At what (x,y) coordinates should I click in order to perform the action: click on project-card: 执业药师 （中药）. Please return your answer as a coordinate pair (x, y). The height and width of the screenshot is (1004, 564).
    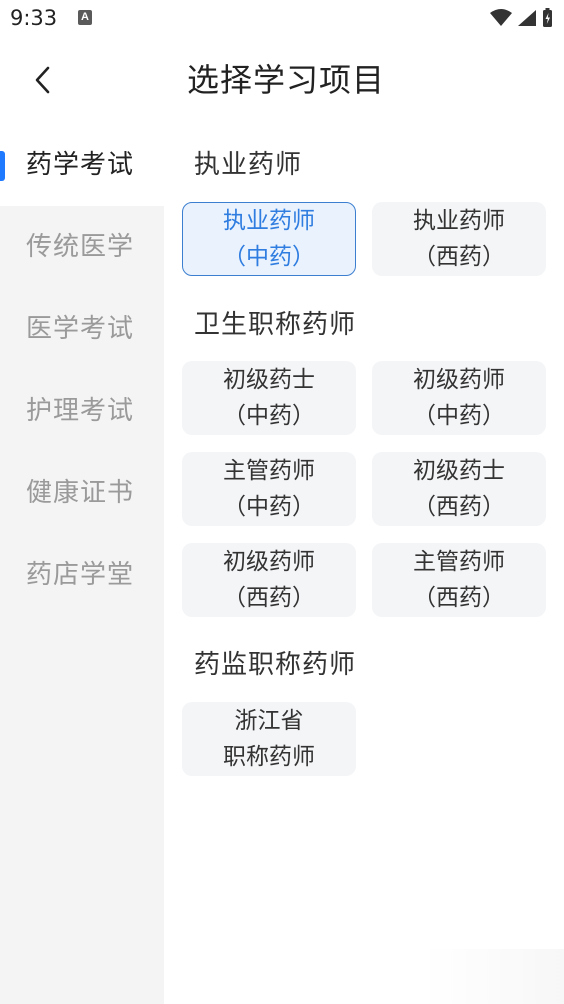
    Looking at the image, I should click on (269, 239).